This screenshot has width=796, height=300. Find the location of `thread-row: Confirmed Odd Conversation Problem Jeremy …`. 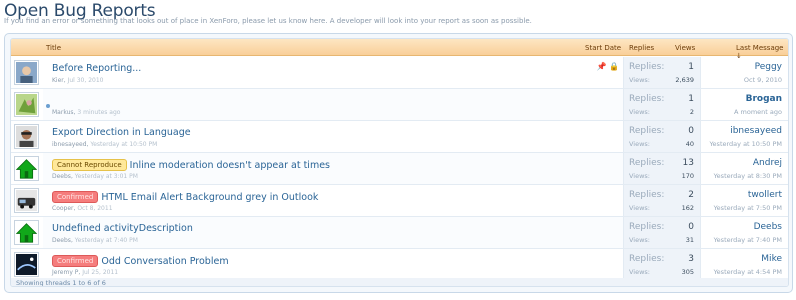

thread-row: Confirmed Odd Conversation Problem Jeremy … is located at coordinates (399, 265).